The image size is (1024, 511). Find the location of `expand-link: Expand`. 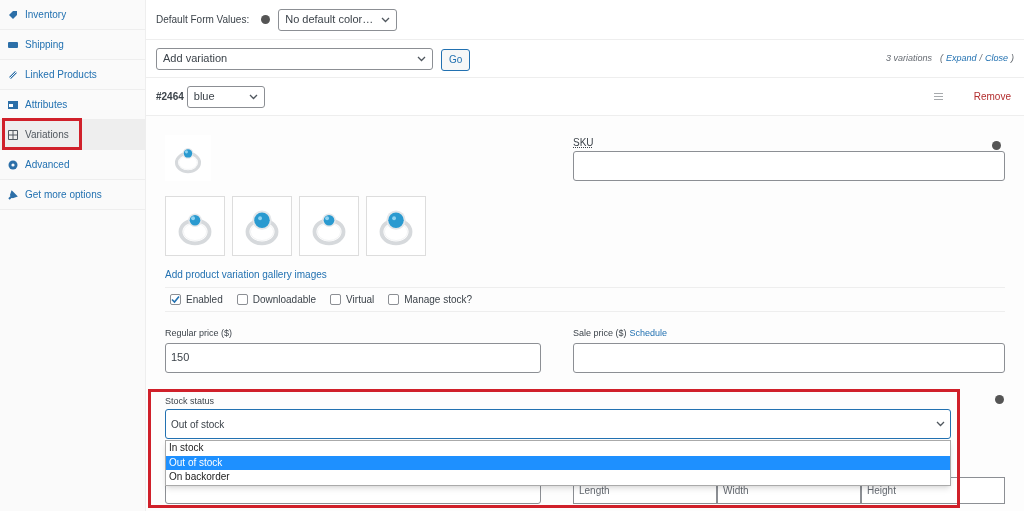

expand-link: Expand is located at coordinates (961, 58).